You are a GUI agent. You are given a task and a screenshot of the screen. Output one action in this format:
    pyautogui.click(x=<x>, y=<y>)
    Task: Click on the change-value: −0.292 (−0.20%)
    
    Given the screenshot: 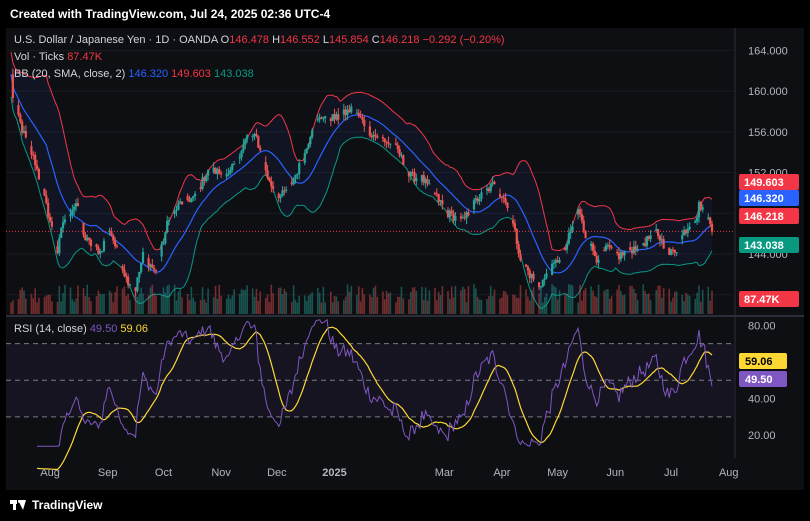 What is the action you would take?
    pyautogui.click(x=463, y=40)
    